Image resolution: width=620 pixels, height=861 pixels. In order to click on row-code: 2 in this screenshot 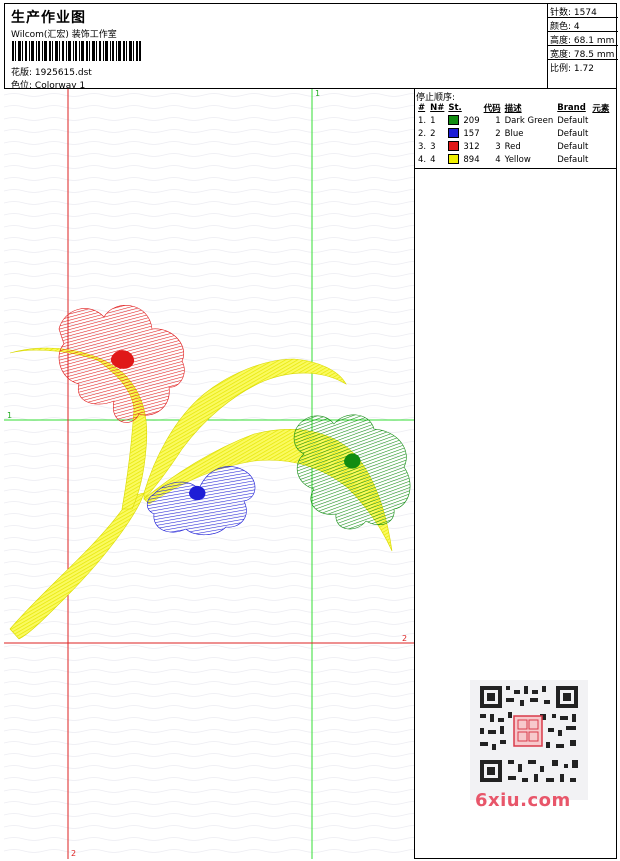, I will do `click(498, 133)`.